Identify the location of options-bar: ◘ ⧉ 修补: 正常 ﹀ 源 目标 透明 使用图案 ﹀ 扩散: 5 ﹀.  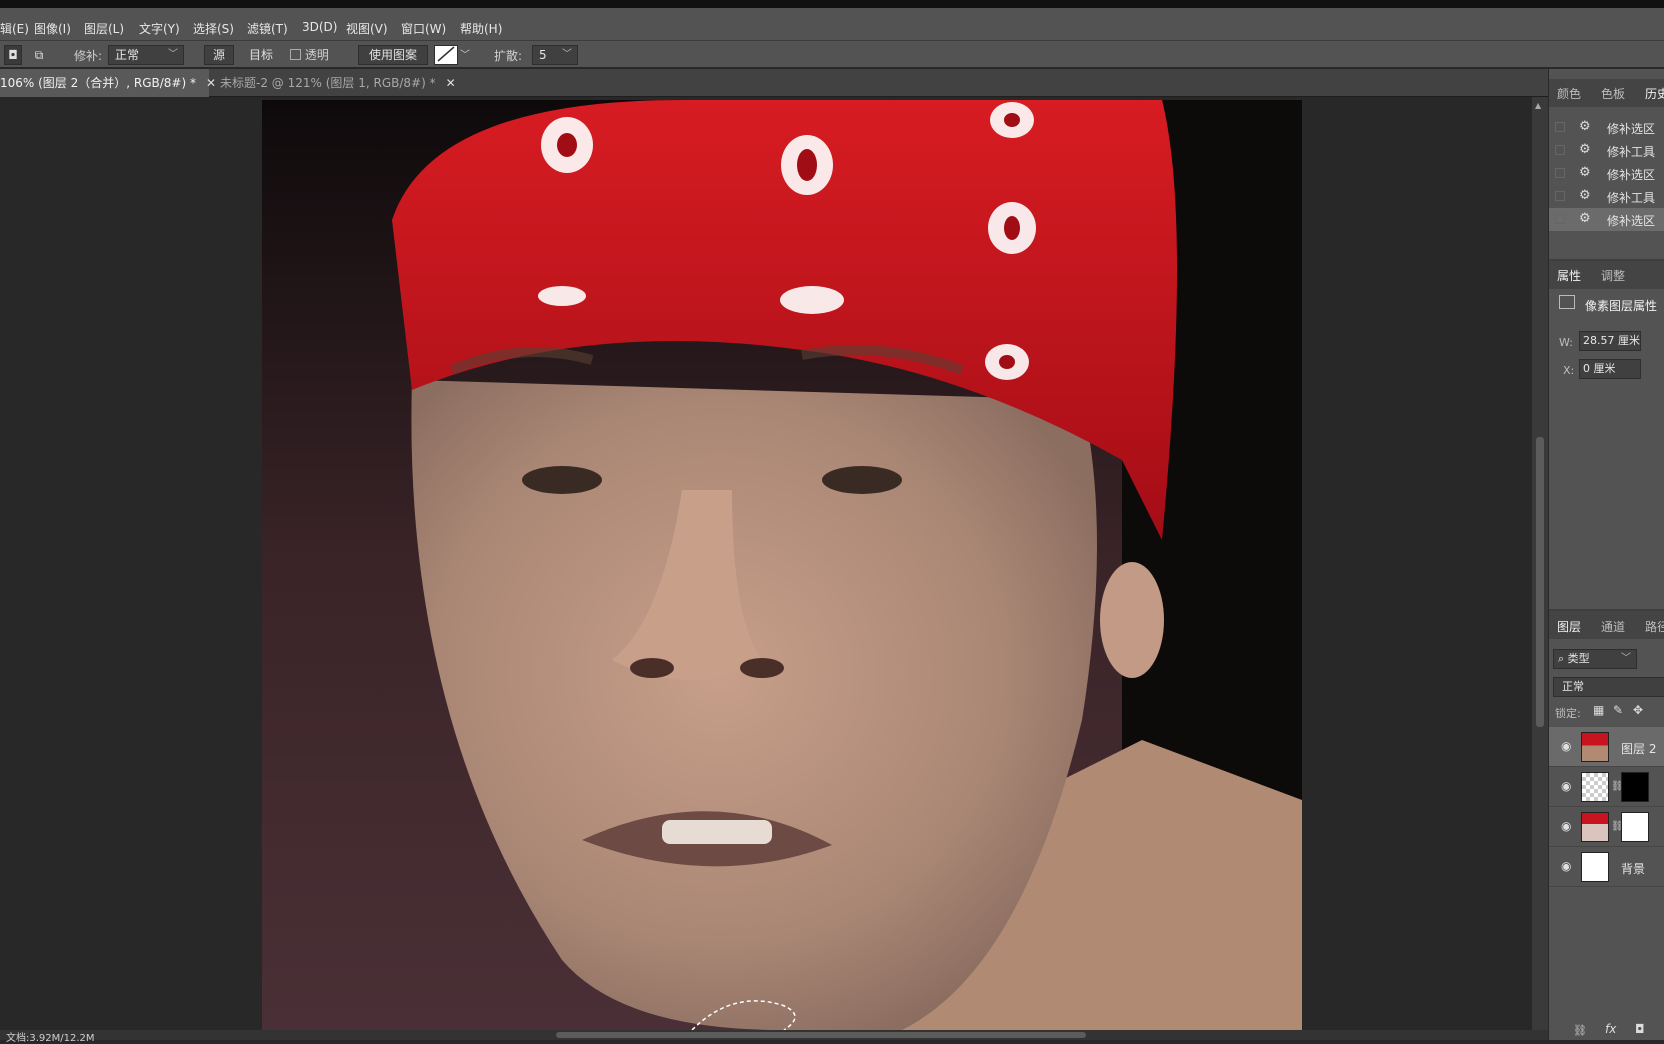
(832, 54).